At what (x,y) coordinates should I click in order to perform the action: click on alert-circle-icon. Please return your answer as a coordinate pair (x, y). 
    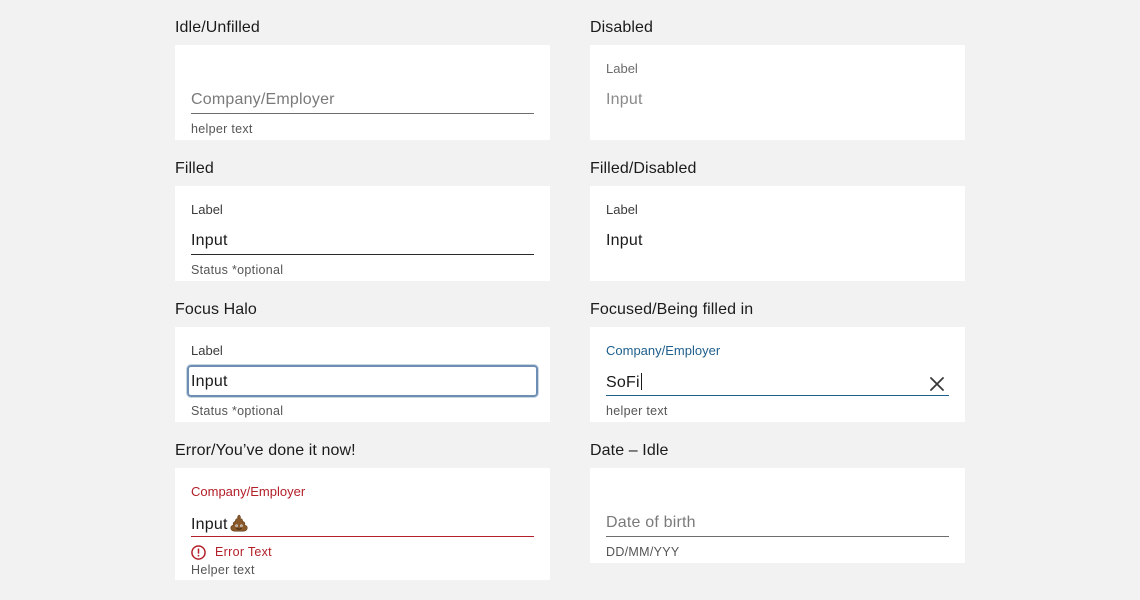
    Looking at the image, I should click on (198, 552).